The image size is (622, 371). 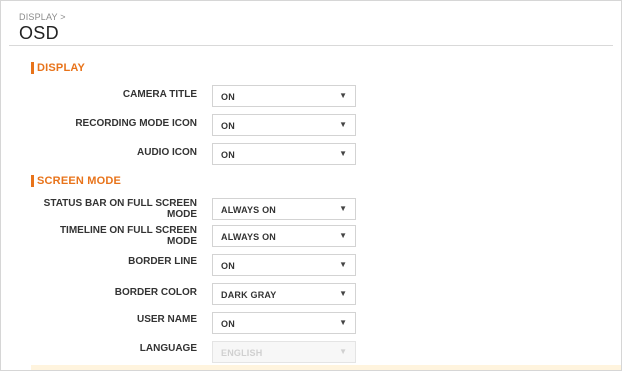 I want to click on breadcrumb: DISPLAY >, so click(x=42, y=17).